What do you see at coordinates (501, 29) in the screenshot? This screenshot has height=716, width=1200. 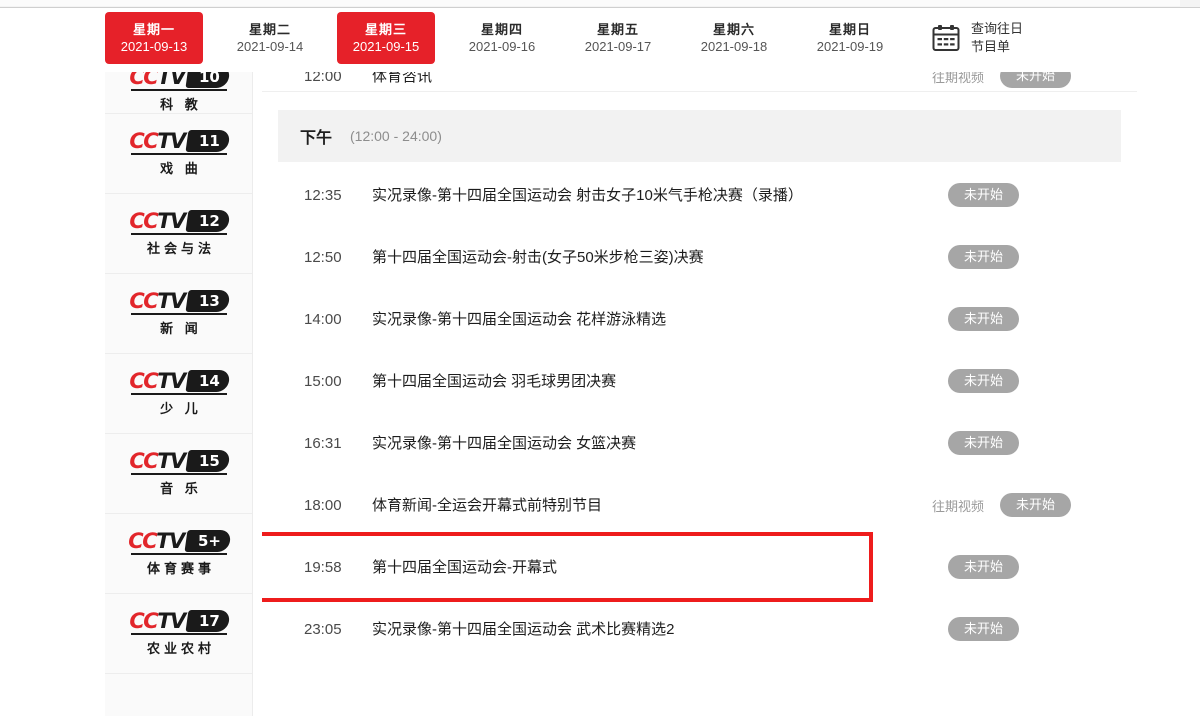 I see `date-tab-weekday: 星期四` at bounding box center [501, 29].